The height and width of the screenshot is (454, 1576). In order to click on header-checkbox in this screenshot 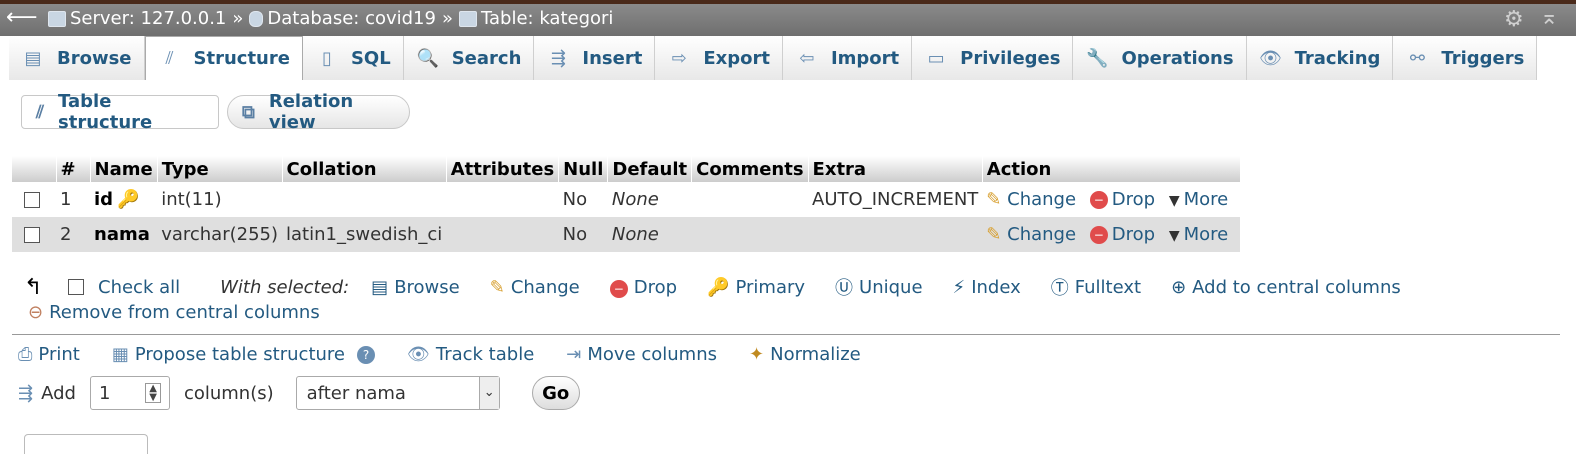, I will do `click(34, 169)`.